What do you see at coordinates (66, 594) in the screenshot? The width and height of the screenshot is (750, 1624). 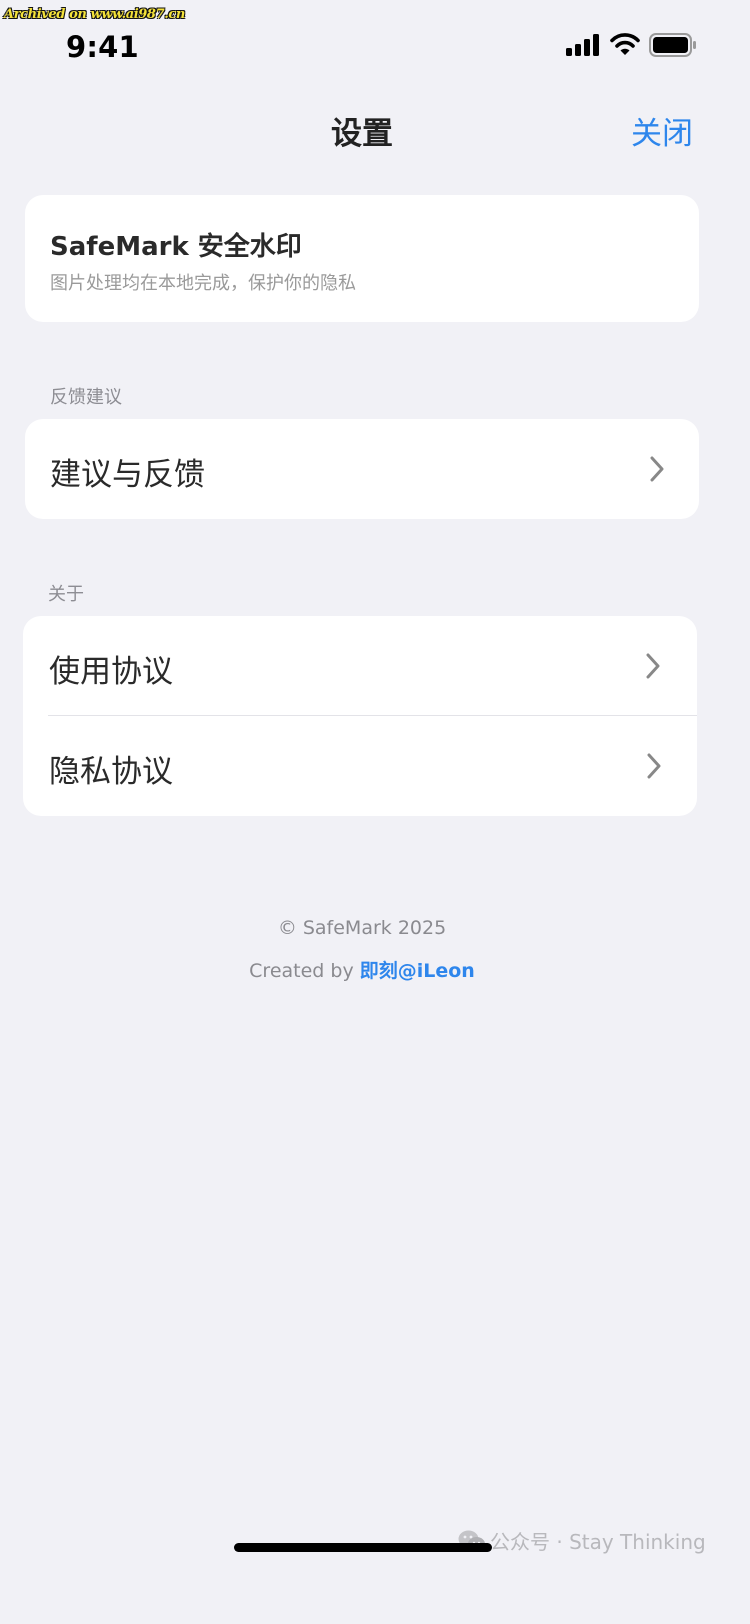 I see `section-label-about: 关于` at bounding box center [66, 594].